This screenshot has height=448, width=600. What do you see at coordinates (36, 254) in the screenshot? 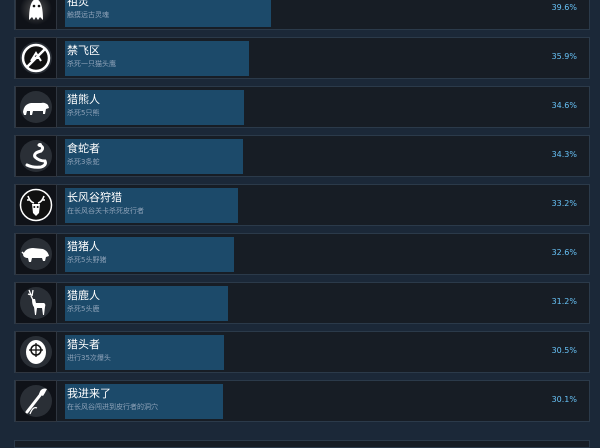
I see `boar-icon` at bounding box center [36, 254].